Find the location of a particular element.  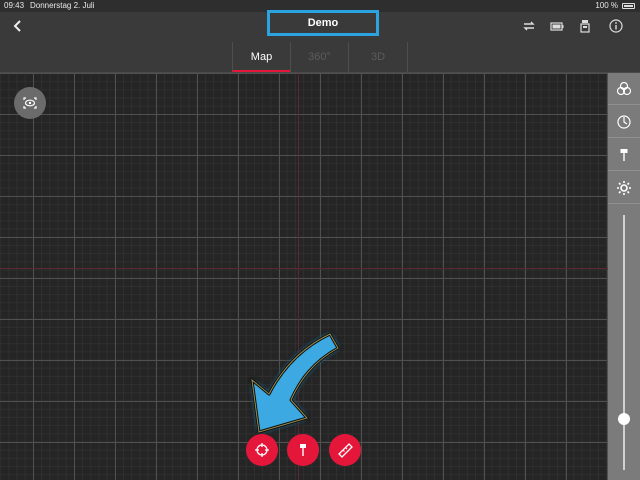

view-tabs: Map 360° 3D is located at coordinates (320, 57).